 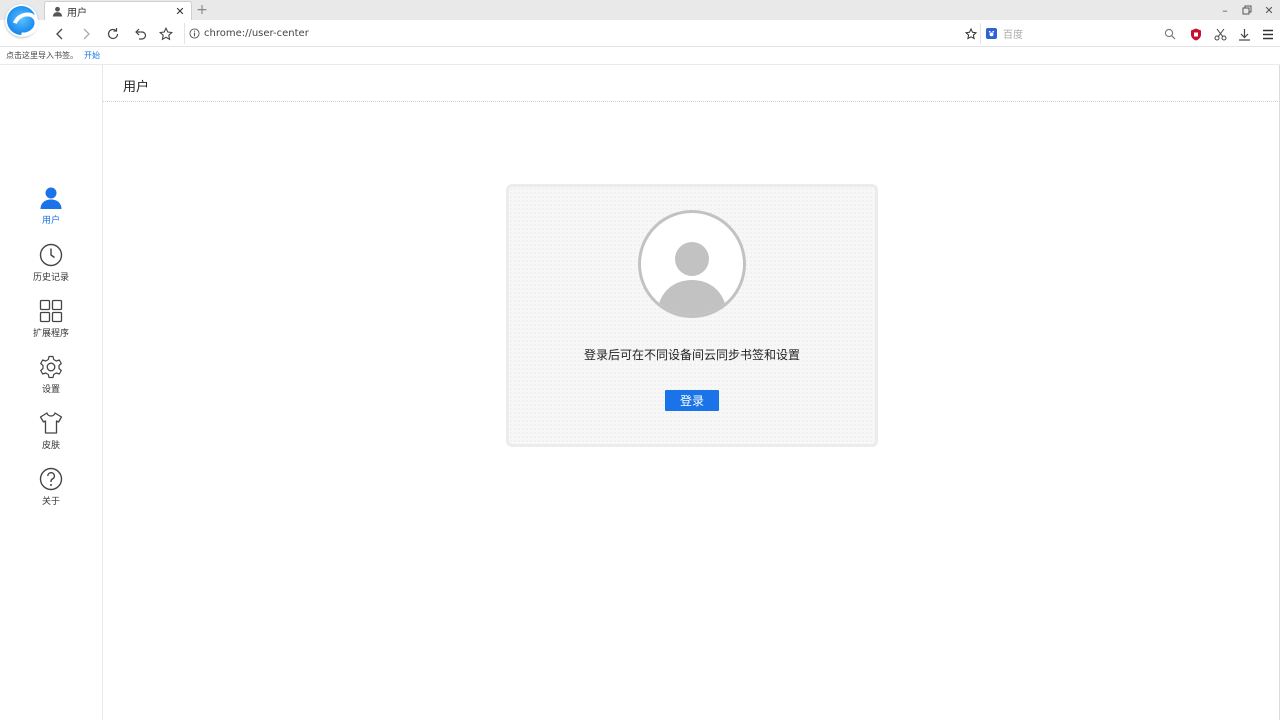 I want to click on menu-icon, so click(x=1268, y=34).